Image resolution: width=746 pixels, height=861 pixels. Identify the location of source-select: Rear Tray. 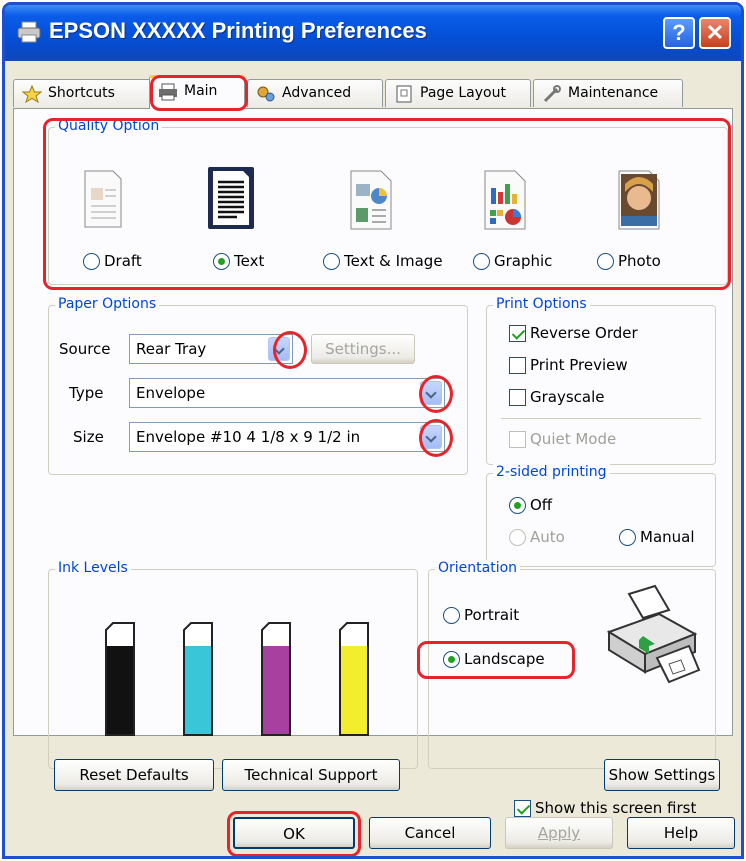
(211, 349).